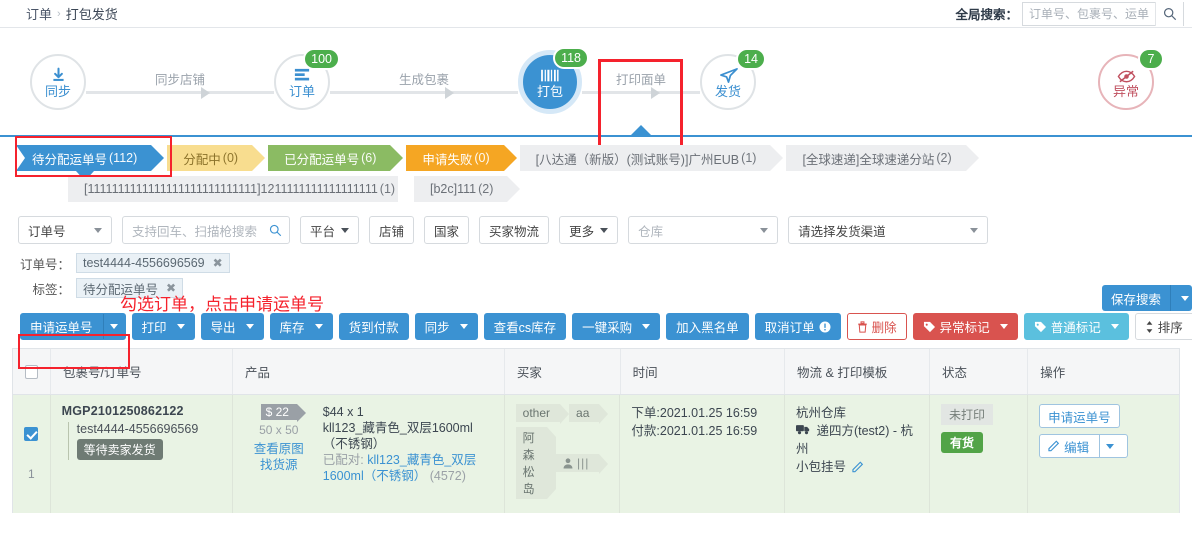 The height and width of the screenshot is (539, 1192). What do you see at coordinates (1135, 298) in the screenshot?
I see `save-search-button: 保存搜索` at bounding box center [1135, 298].